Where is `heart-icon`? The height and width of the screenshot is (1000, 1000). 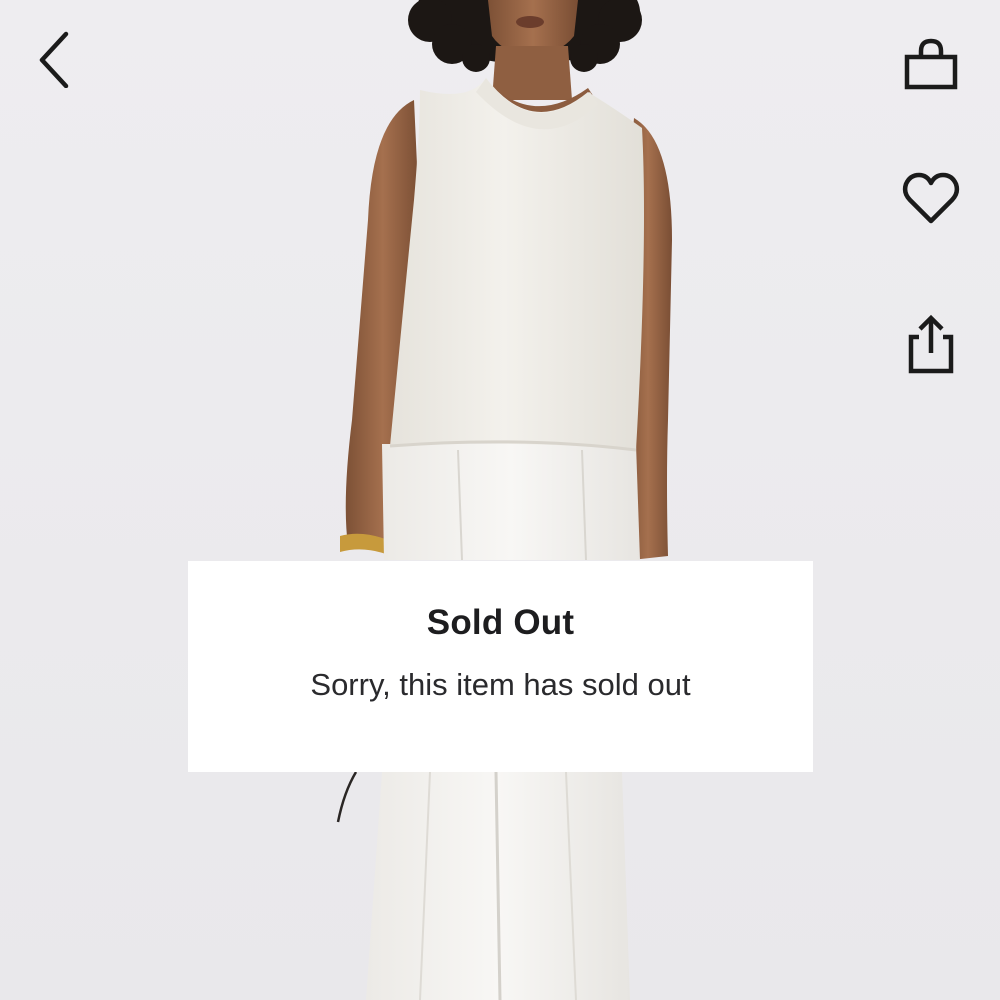 heart-icon is located at coordinates (931, 198).